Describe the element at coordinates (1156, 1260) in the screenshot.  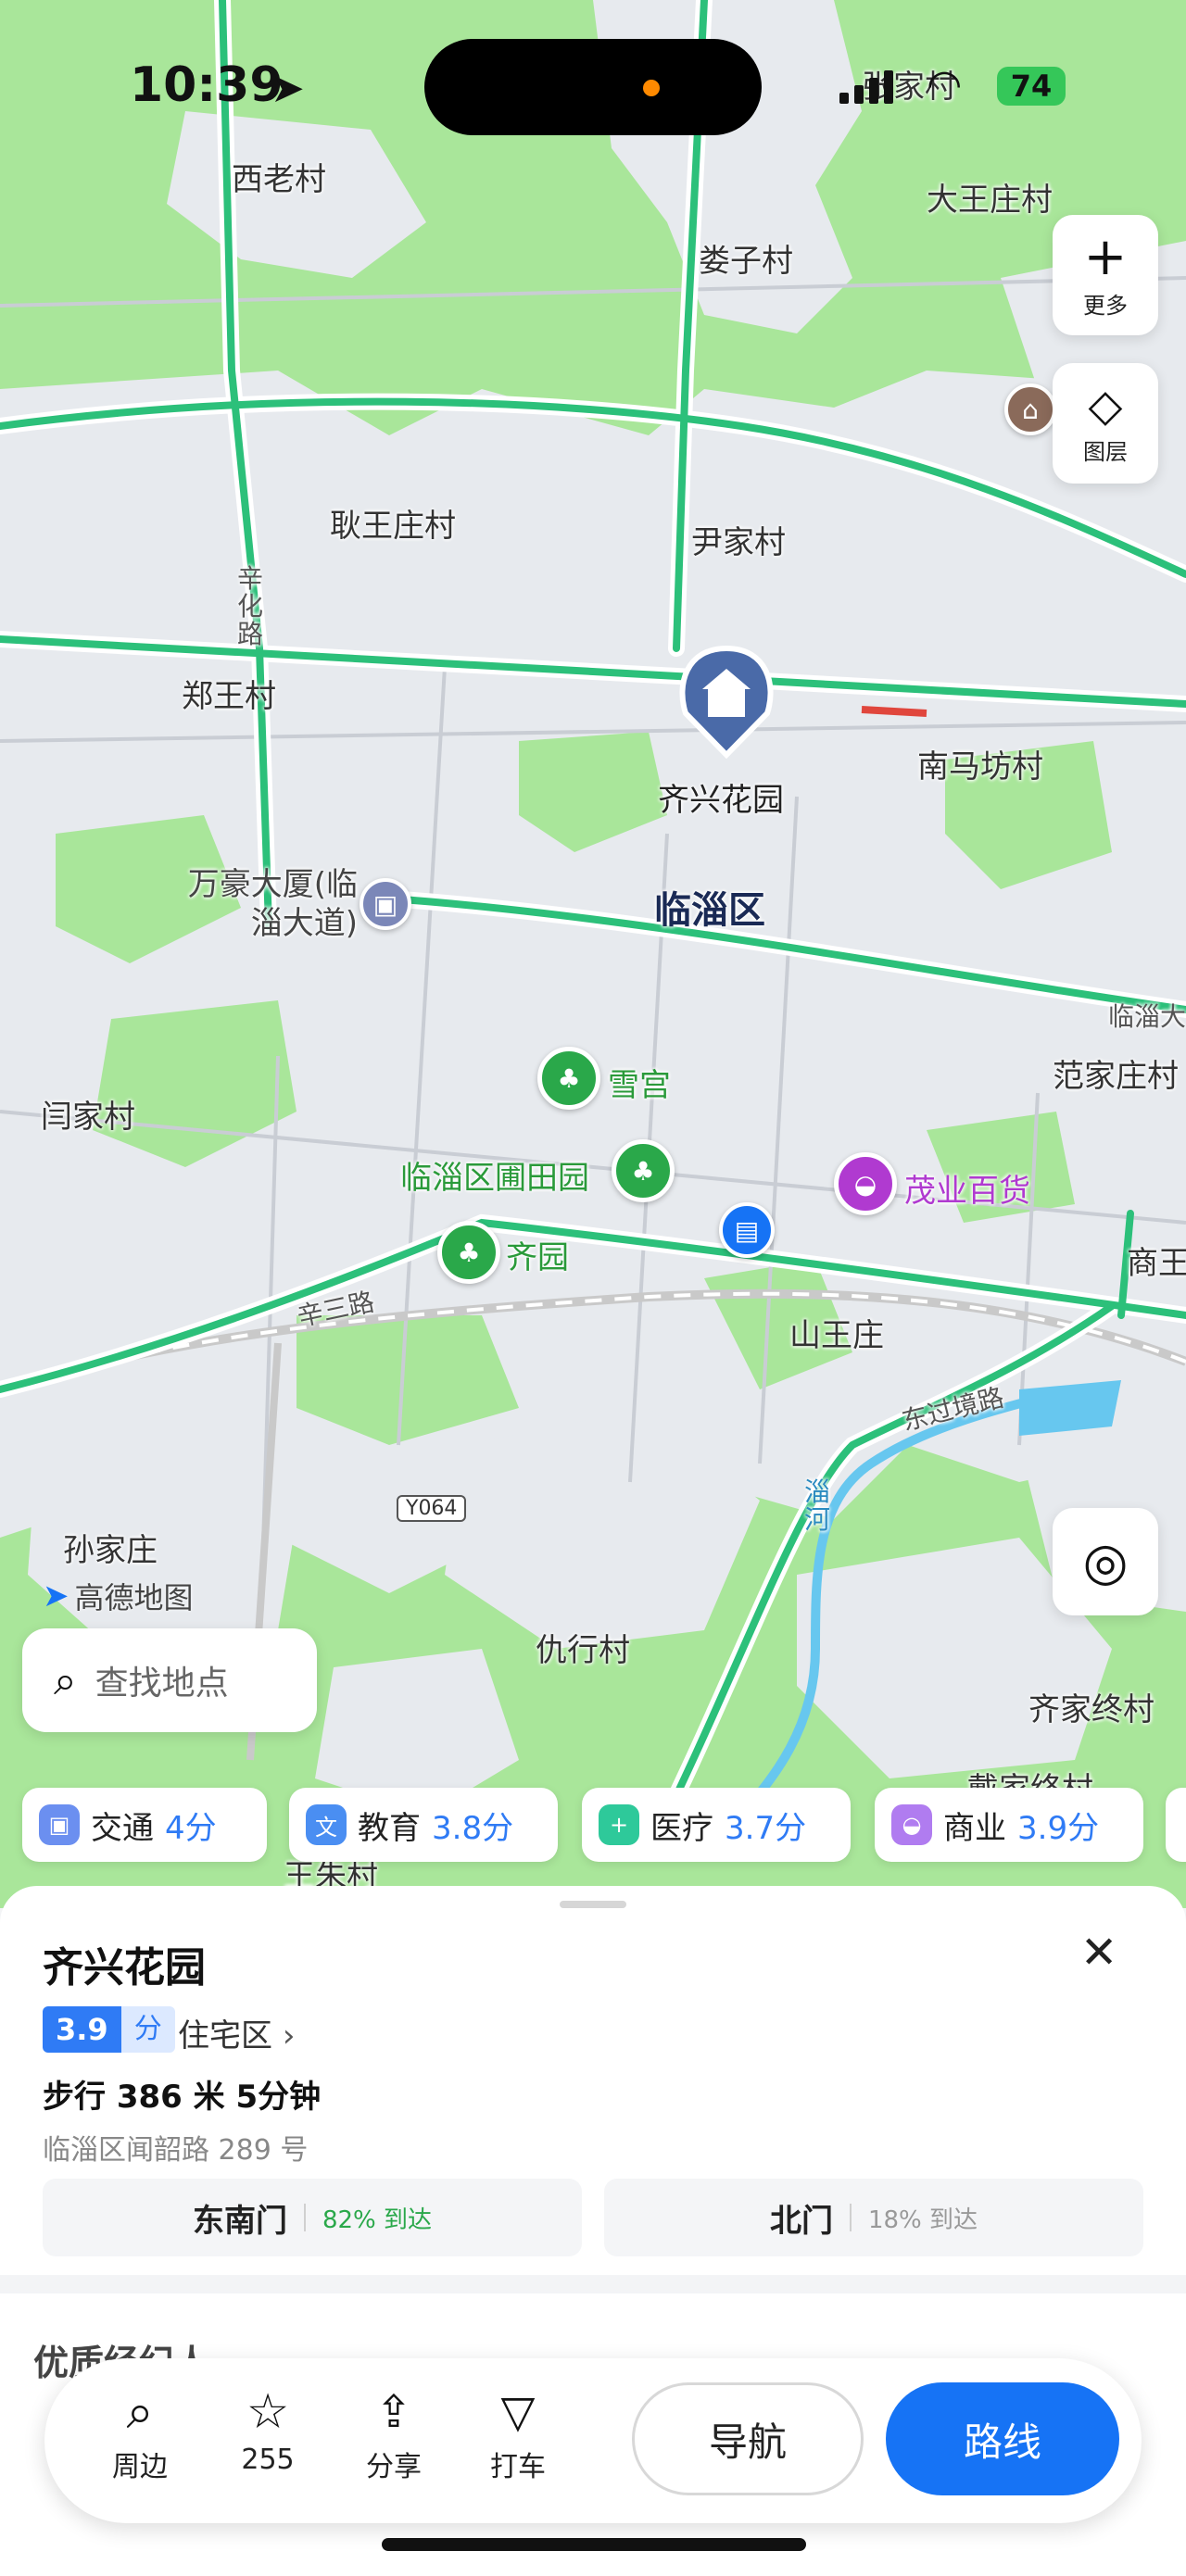
I see `map-label-place: 商王` at that location.